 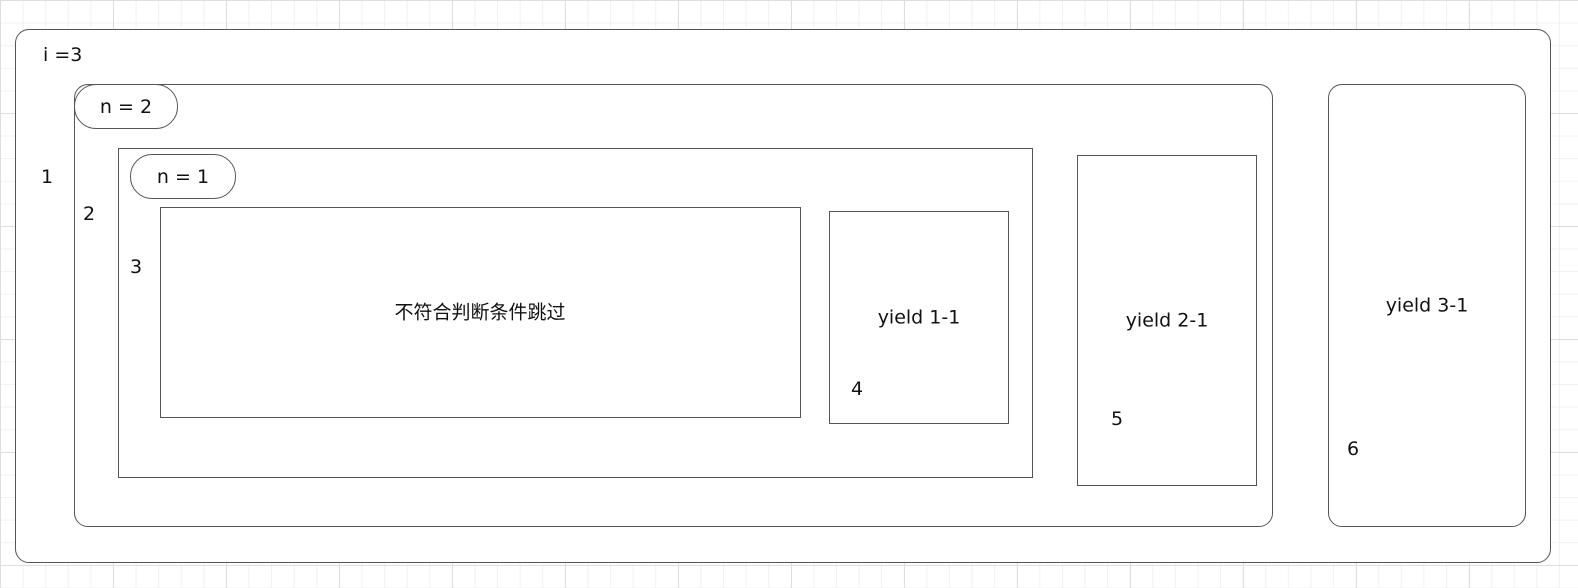 I want to click on yield-3-1-text: yield 3-1, so click(x=1427, y=305).